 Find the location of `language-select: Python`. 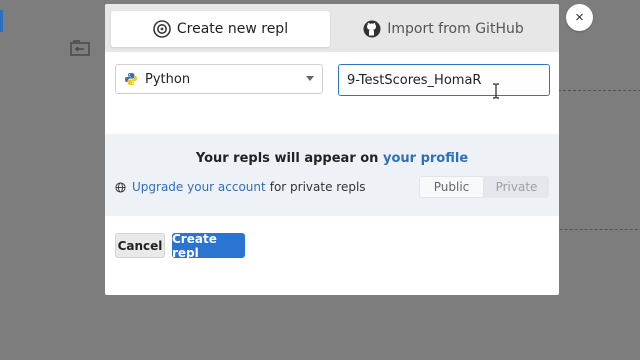

language-select: Python is located at coordinates (219, 79).